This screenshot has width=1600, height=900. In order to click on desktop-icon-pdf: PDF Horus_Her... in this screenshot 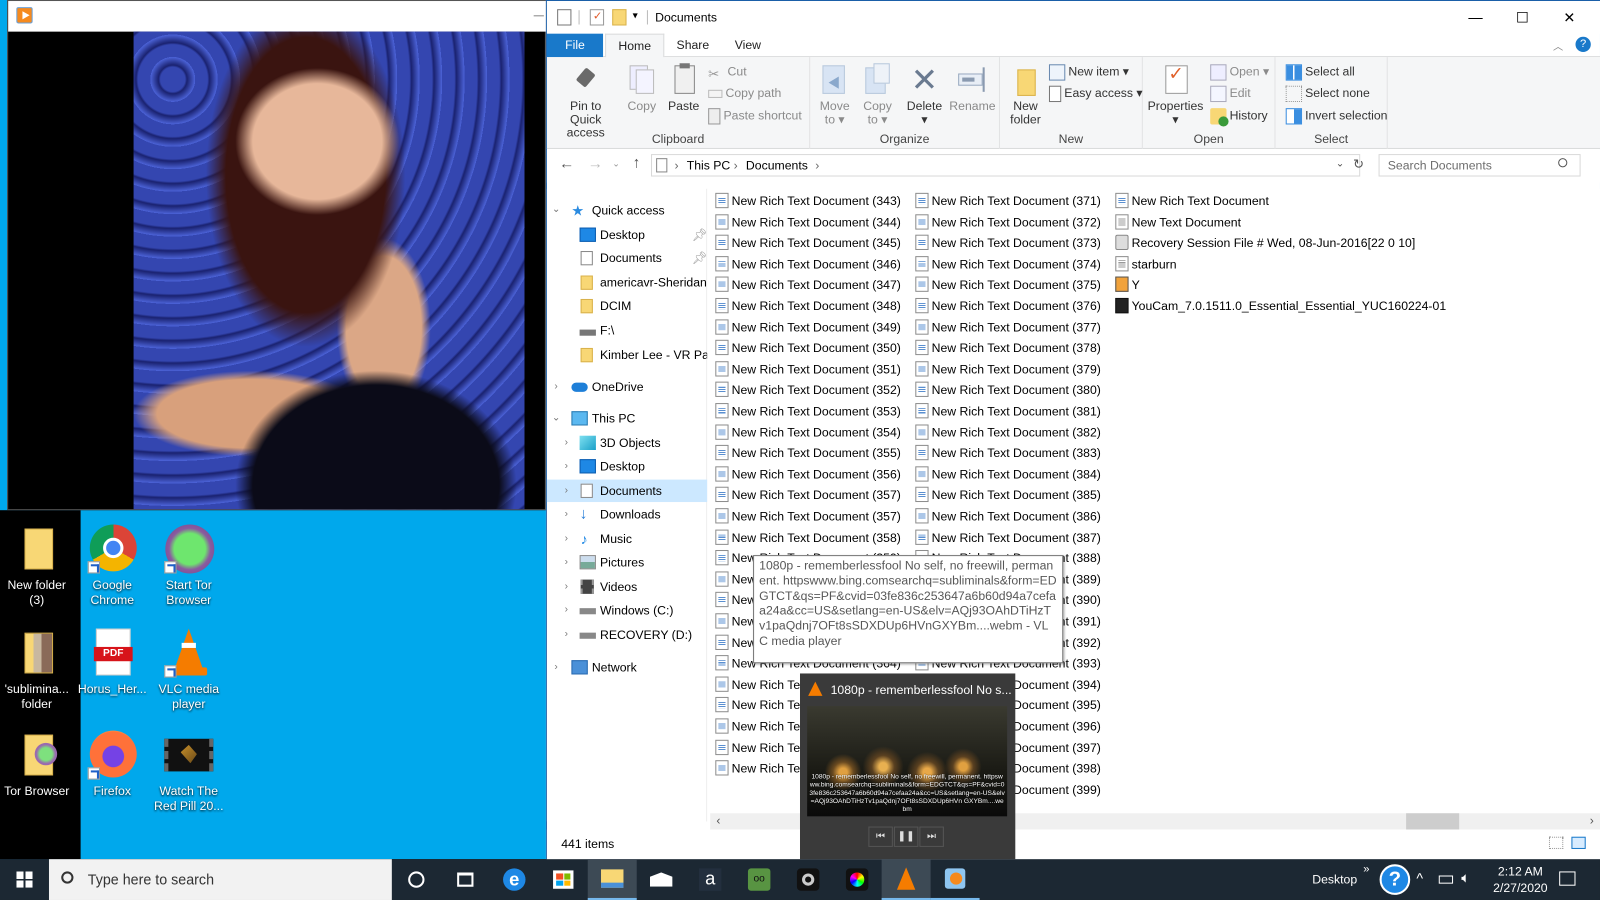, I will do `click(112, 662)`.